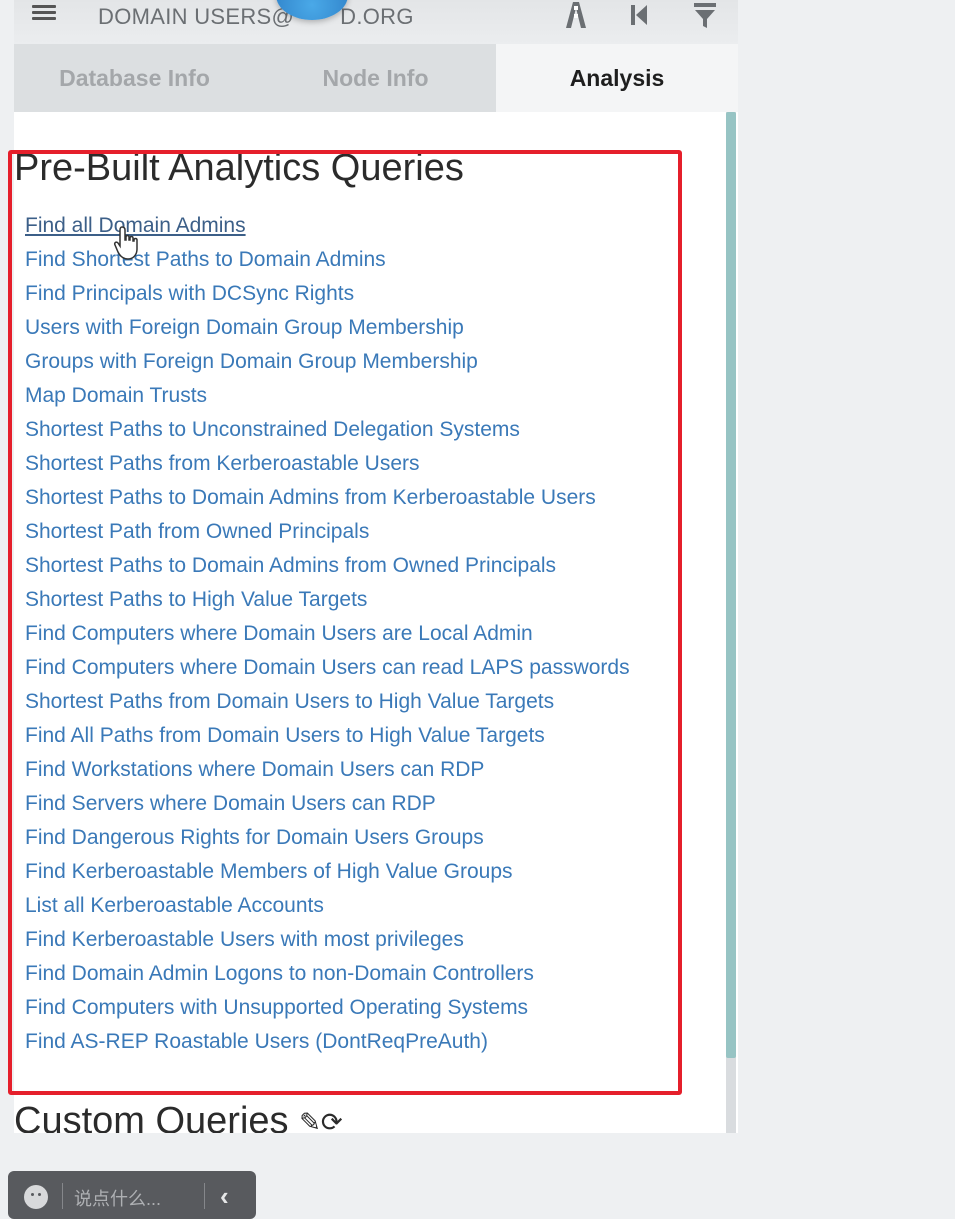  I want to click on search-bar: DOMAIN USERS@ D.ORG, so click(376, 22).